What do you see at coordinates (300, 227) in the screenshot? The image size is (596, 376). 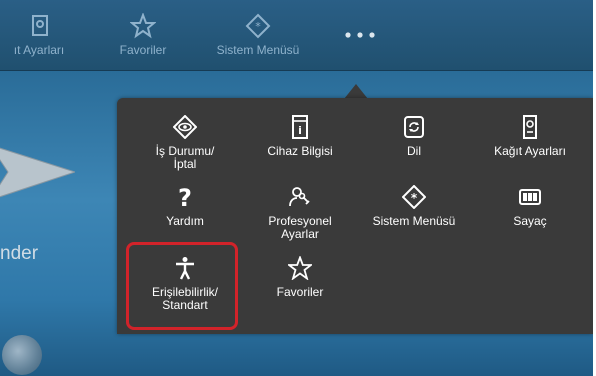 I see `menu-item-label: Profesyonel Ayarlar` at bounding box center [300, 227].